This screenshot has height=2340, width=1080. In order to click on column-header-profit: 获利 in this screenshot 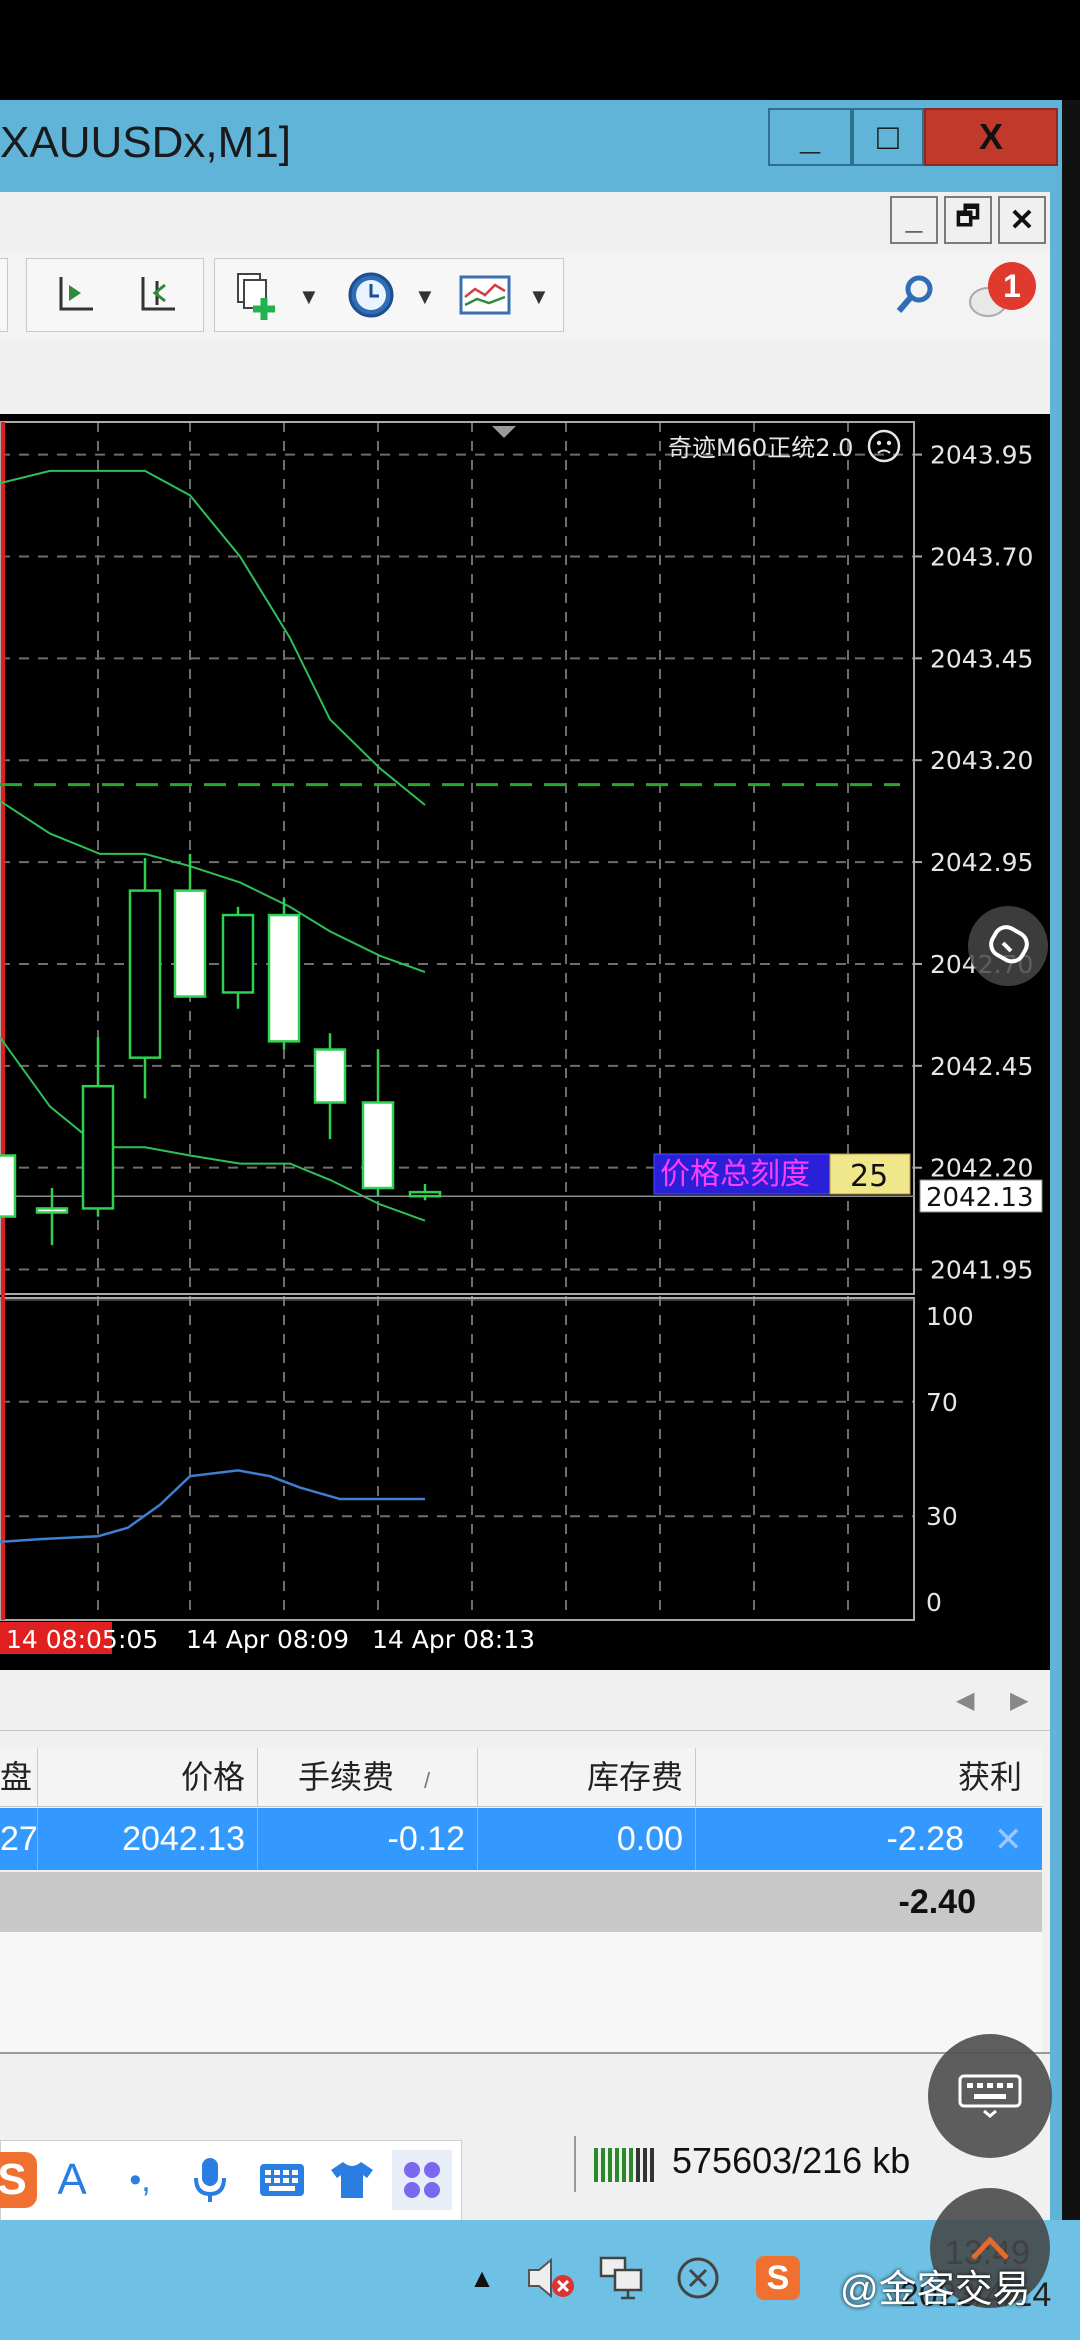, I will do `click(869, 1777)`.